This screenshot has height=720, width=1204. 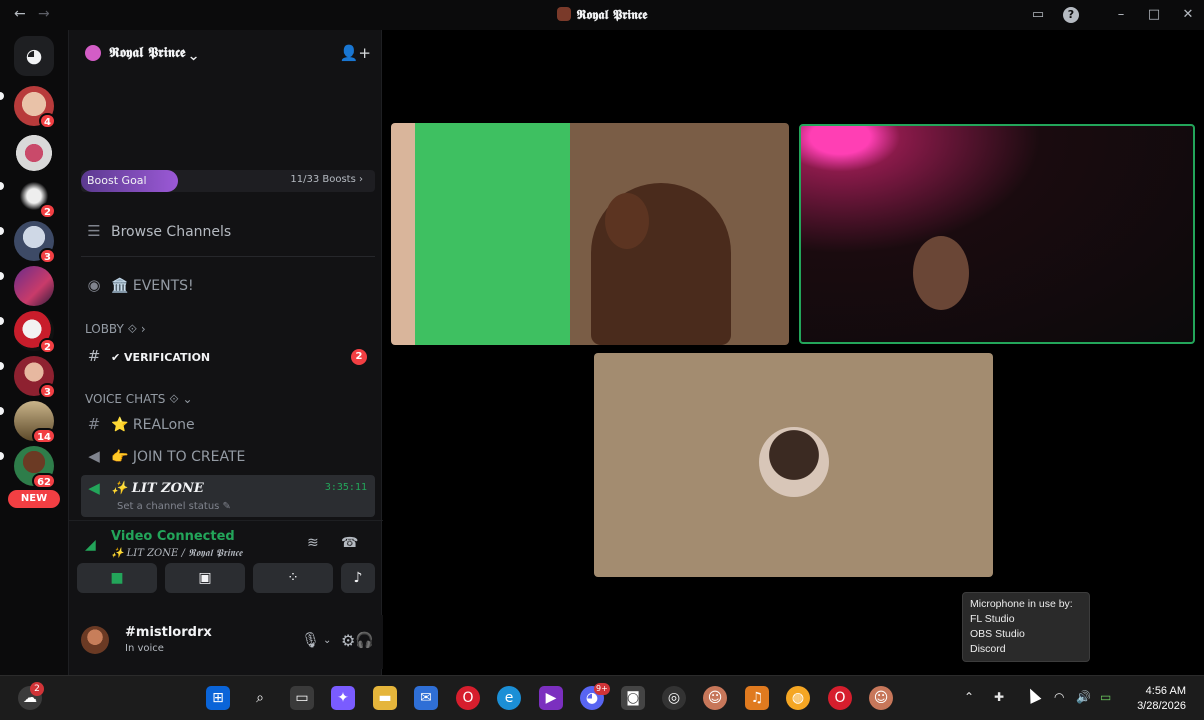 I want to click on chevron-down-icon: ⌄, so click(x=327, y=640).